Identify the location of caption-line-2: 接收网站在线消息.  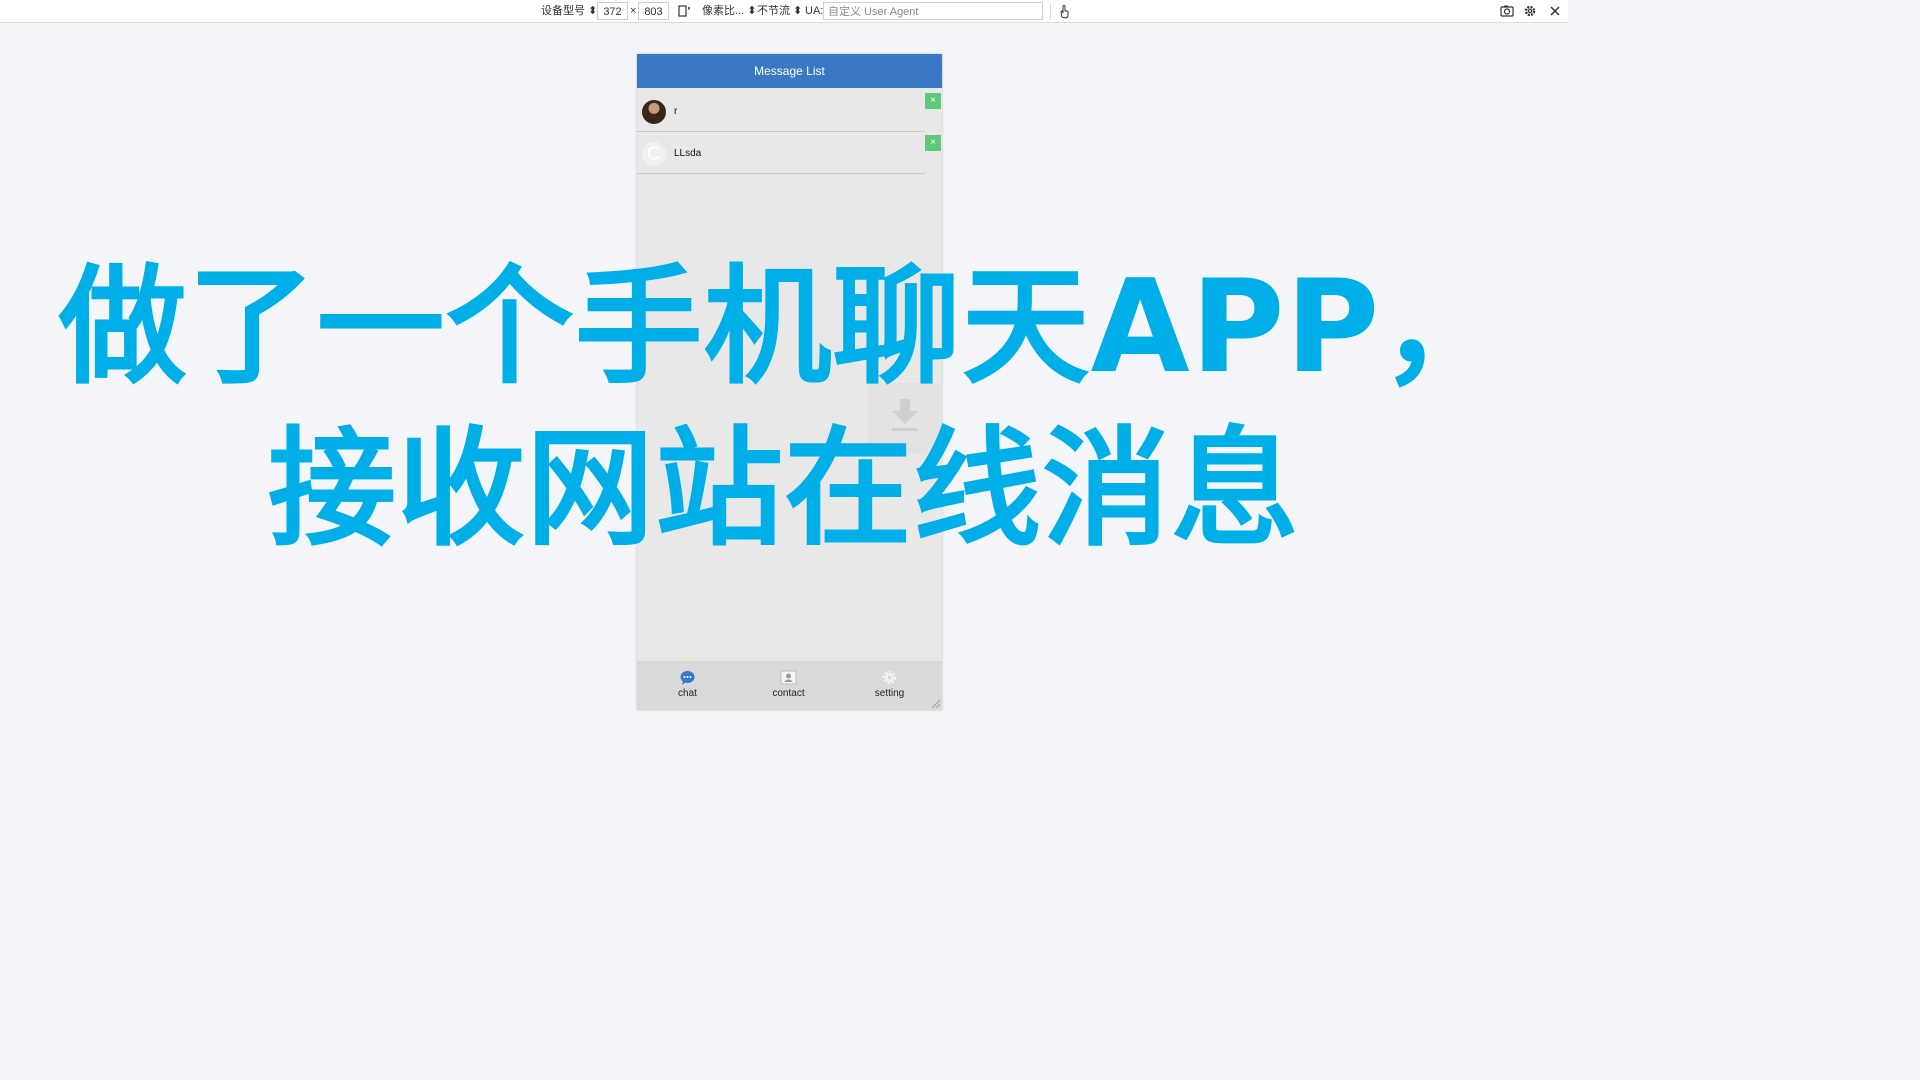
(783, 489).